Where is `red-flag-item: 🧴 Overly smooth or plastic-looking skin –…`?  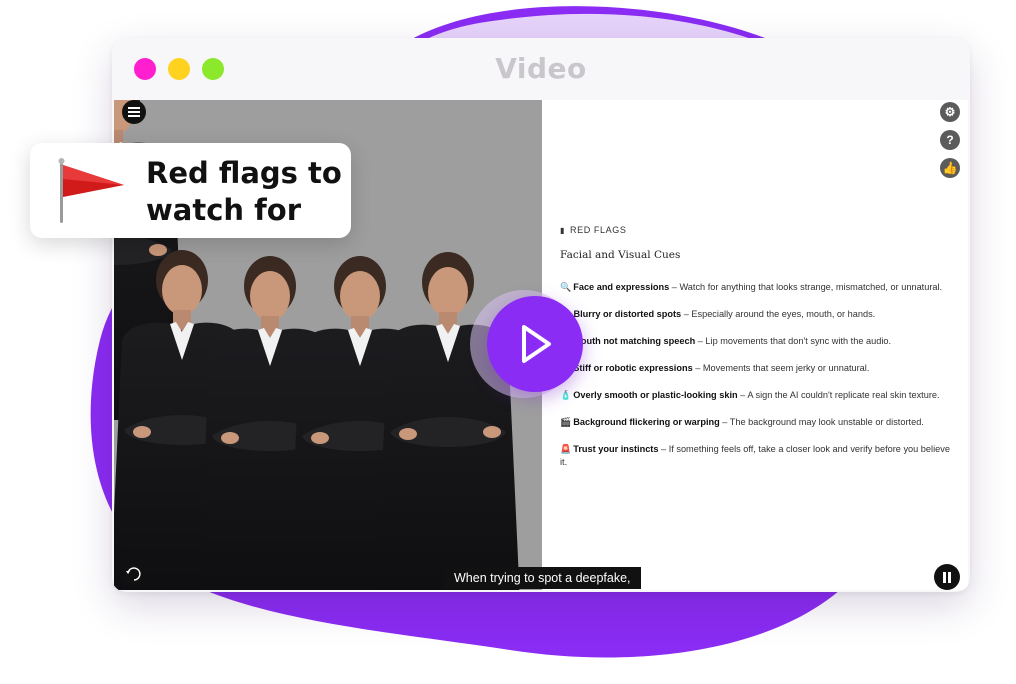
red-flag-item: 🧴 Overly smooth or plastic-looking skin –… is located at coordinates (750, 395).